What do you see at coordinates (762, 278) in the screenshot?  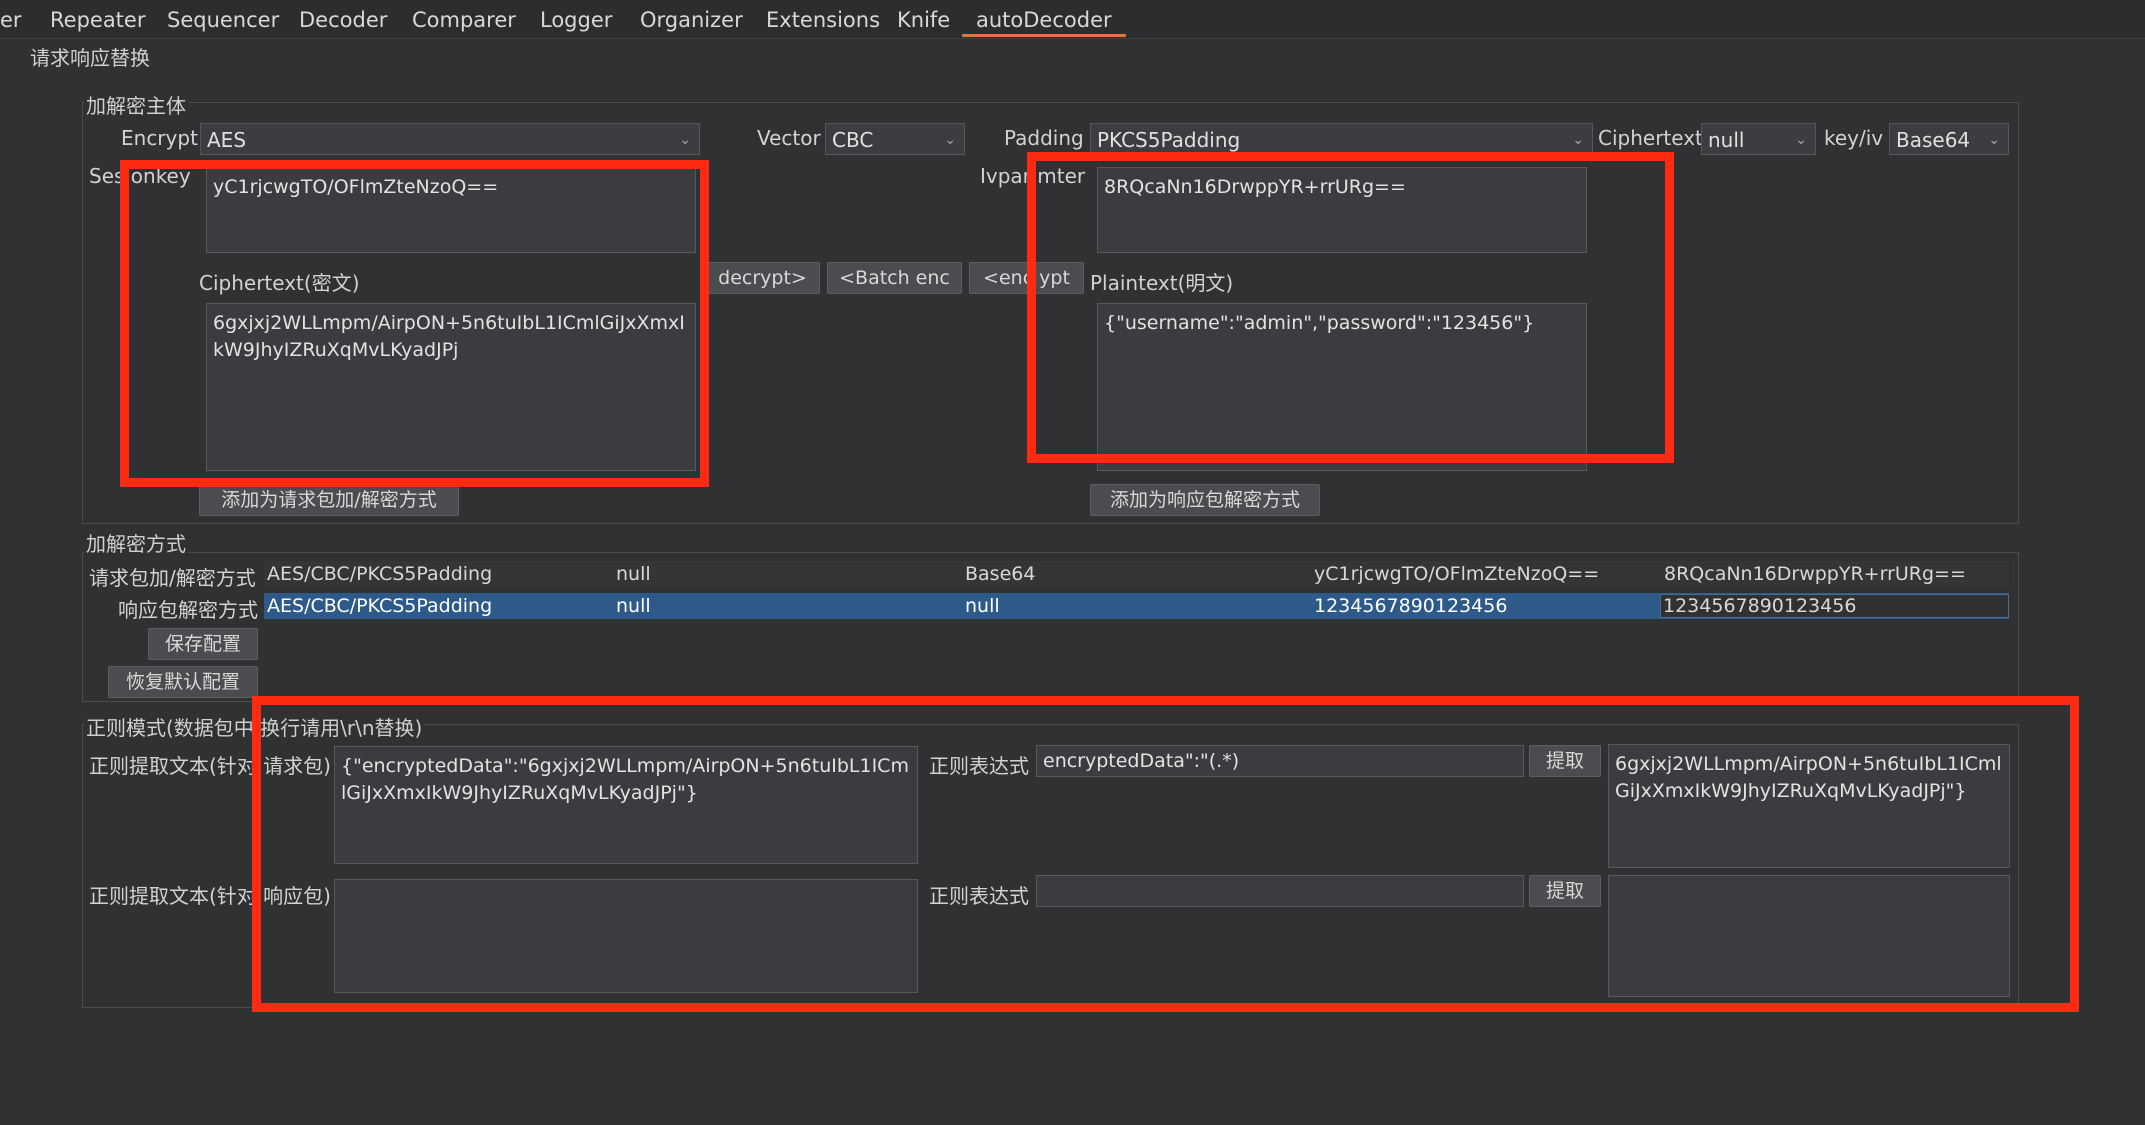 I see `decrypt-button: decrypt>` at bounding box center [762, 278].